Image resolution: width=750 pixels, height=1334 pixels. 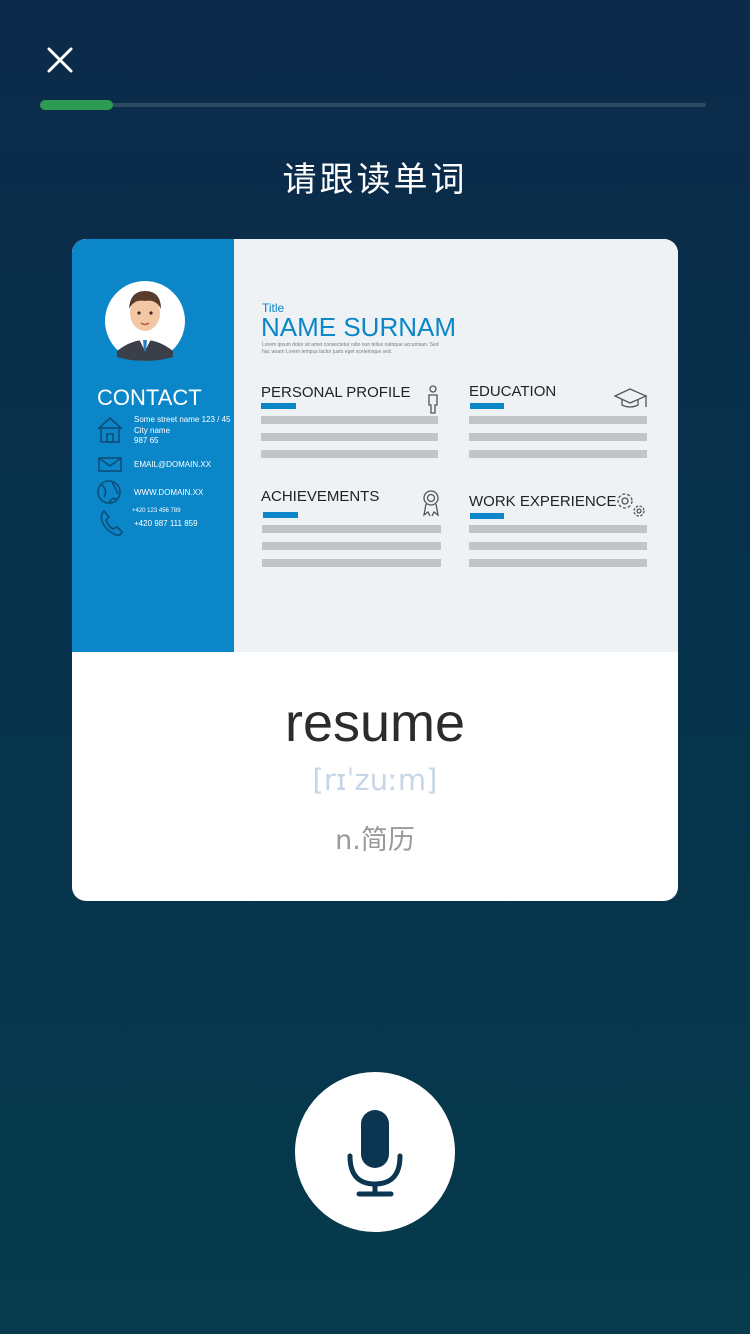 I want to click on address-line: City name, so click(x=152, y=430).